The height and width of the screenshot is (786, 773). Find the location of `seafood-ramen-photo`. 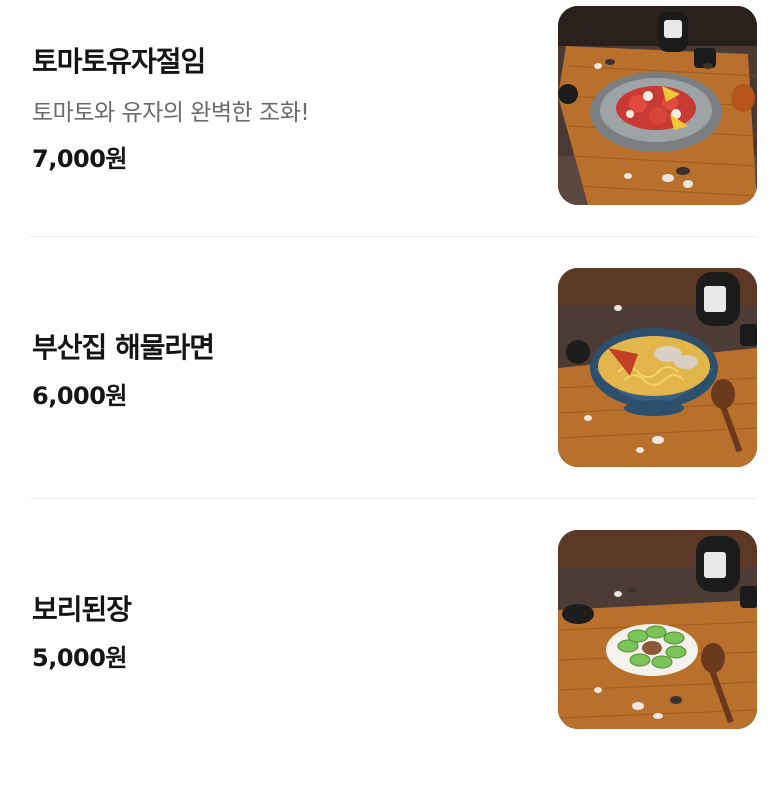

seafood-ramen-photo is located at coordinates (657, 367).